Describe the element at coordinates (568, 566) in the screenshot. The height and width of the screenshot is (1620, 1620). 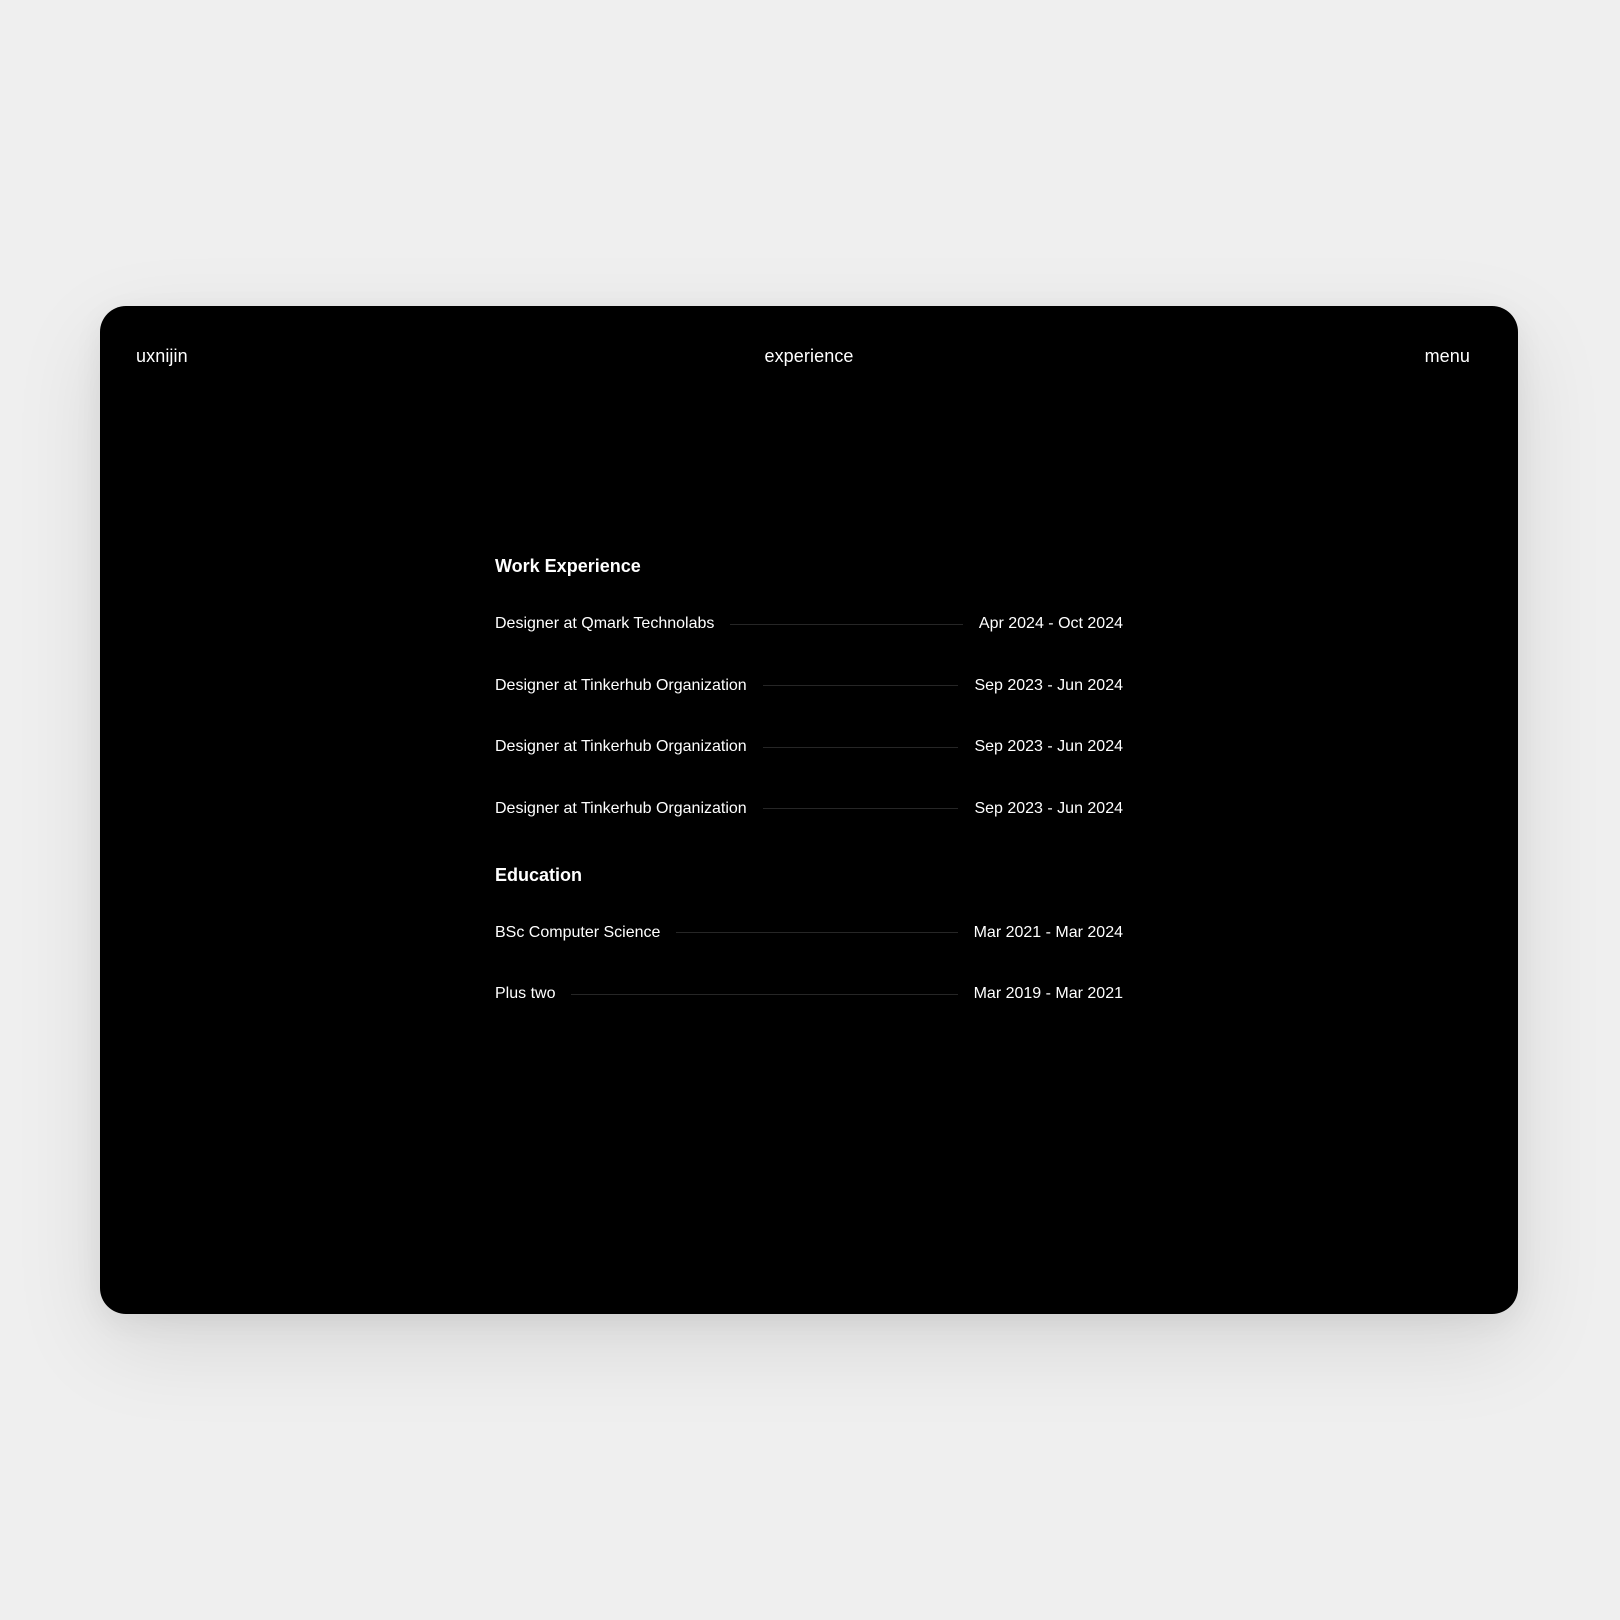
I see `work-experience-heading: Work Experience` at that location.